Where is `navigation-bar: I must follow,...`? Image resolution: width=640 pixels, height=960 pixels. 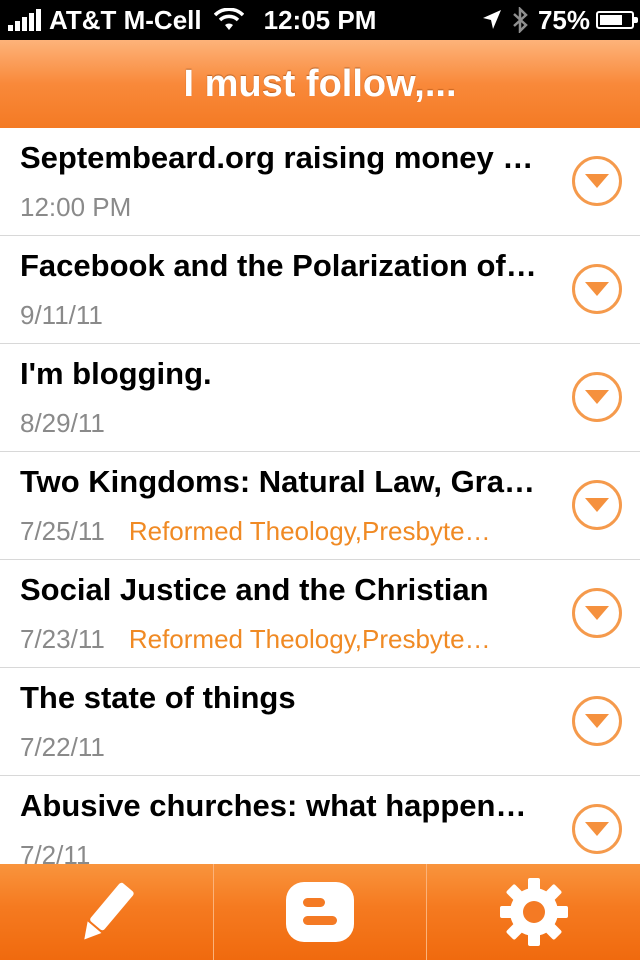 navigation-bar: I must follow,... is located at coordinates (320, 84).